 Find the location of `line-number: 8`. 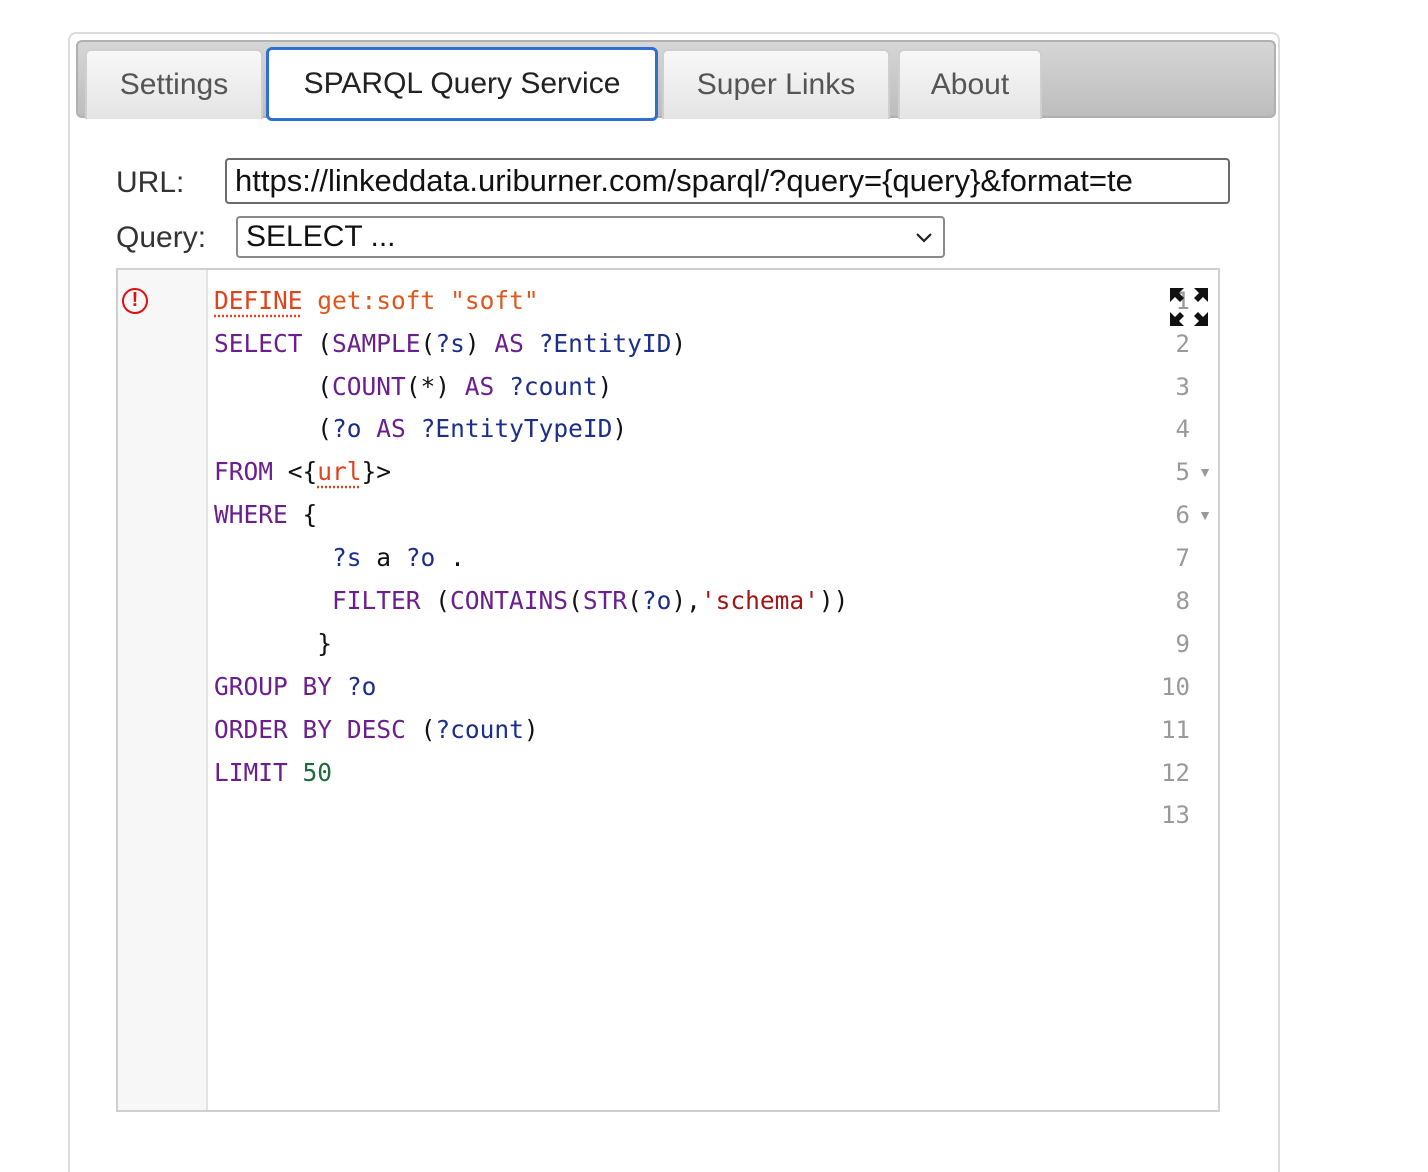

line-number: 8 is located at coordinates (1182, 600).